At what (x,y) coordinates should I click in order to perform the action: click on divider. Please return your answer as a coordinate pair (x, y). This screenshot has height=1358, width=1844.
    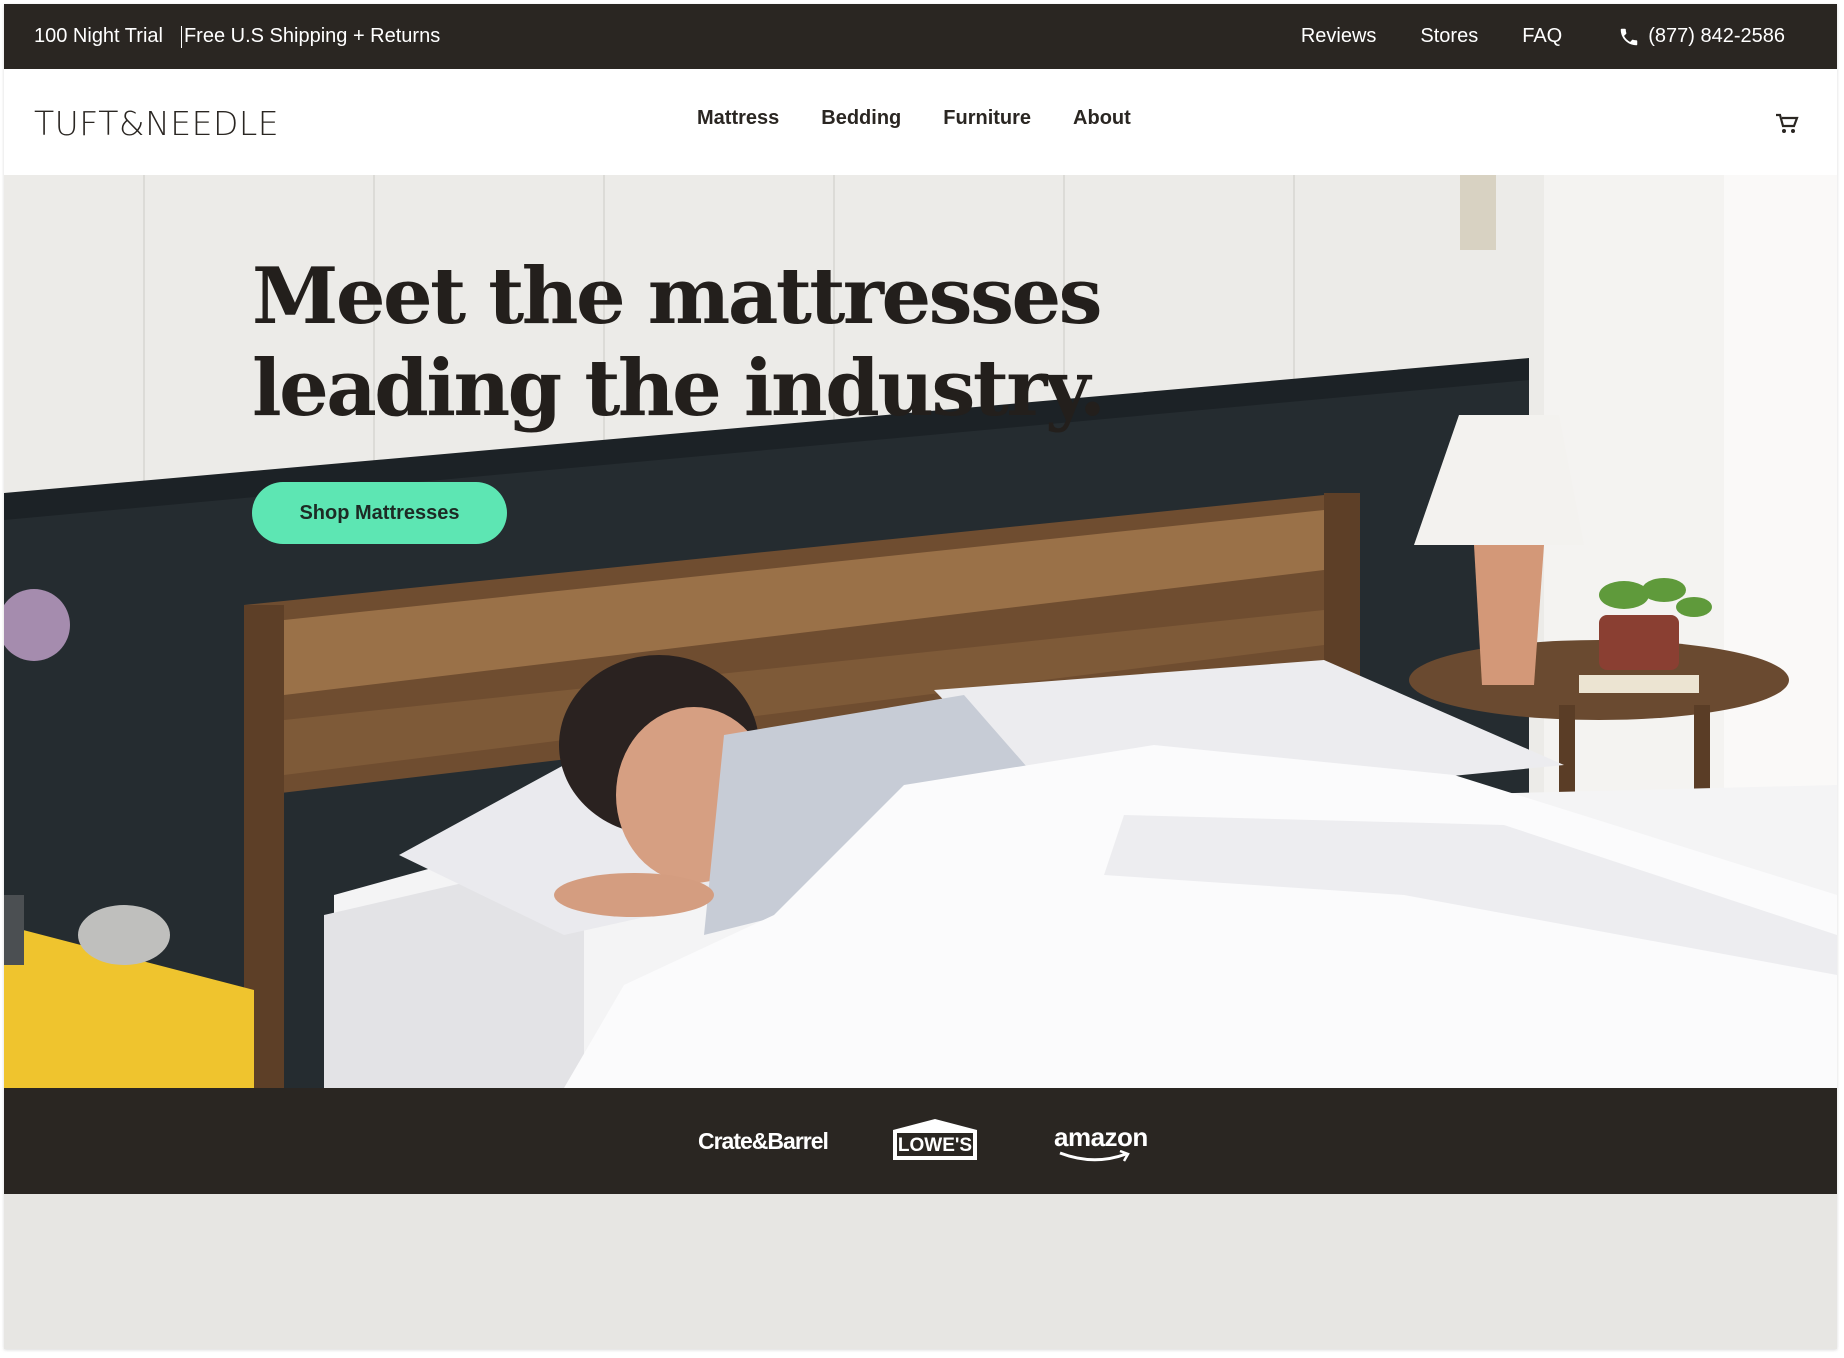
    Looking at the image, I should click on (181, 36).